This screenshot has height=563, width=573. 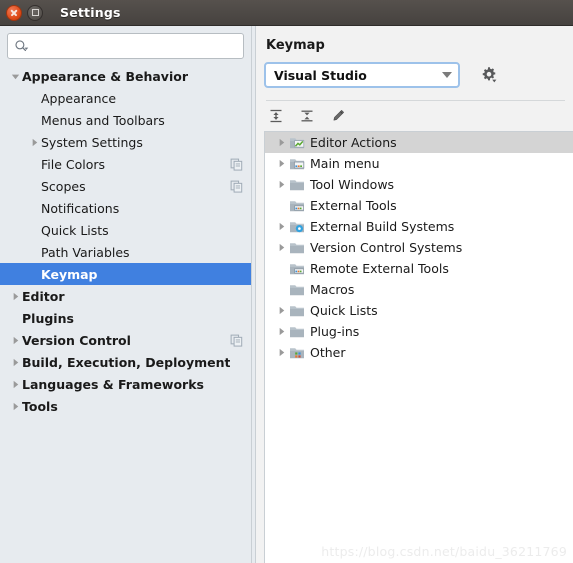 I want to click on sidebar-item-quick-lists: Quick Lists, so click(x=125, y=230).